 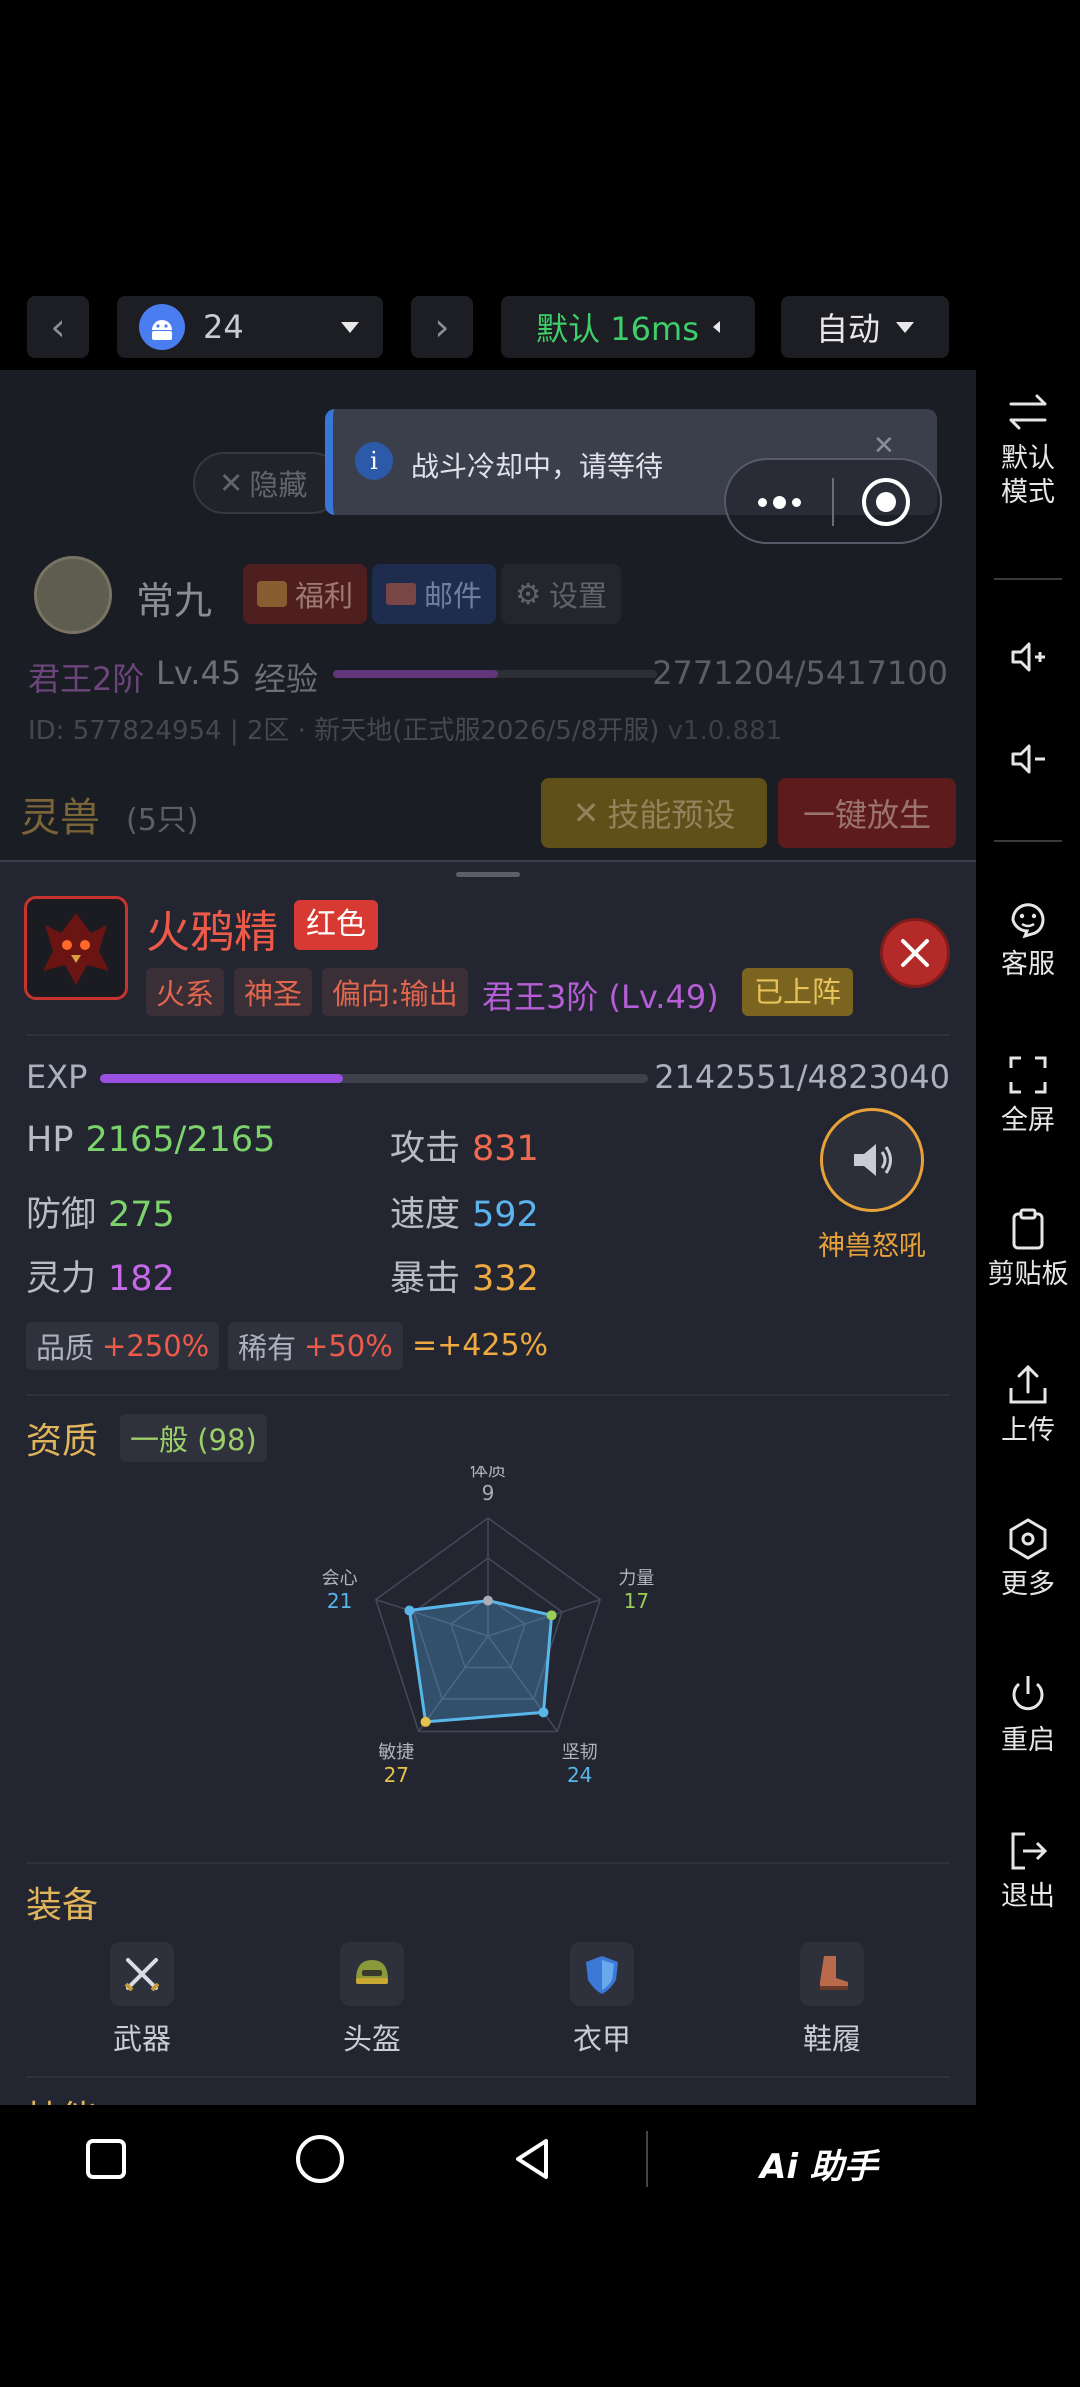 I want to click on more-button: 更多, so click(x=1028, y=1559).